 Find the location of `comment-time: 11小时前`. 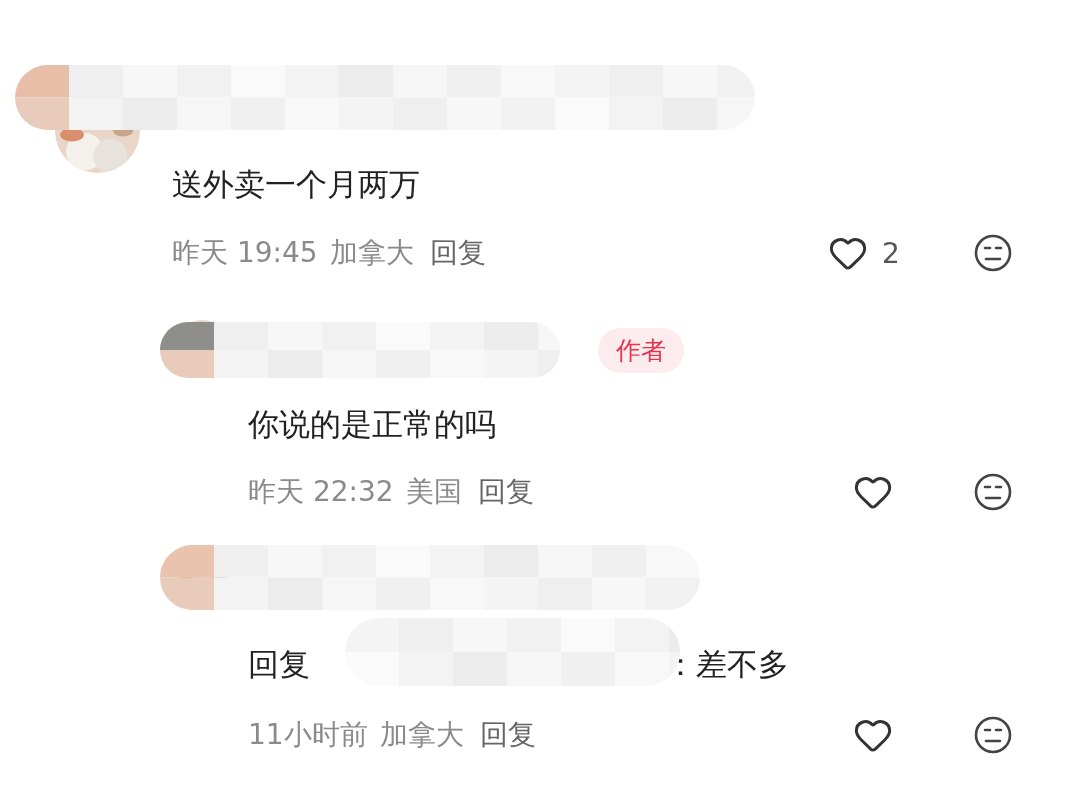

comment-time: 11小时前 is located at coordinates (308, 735).